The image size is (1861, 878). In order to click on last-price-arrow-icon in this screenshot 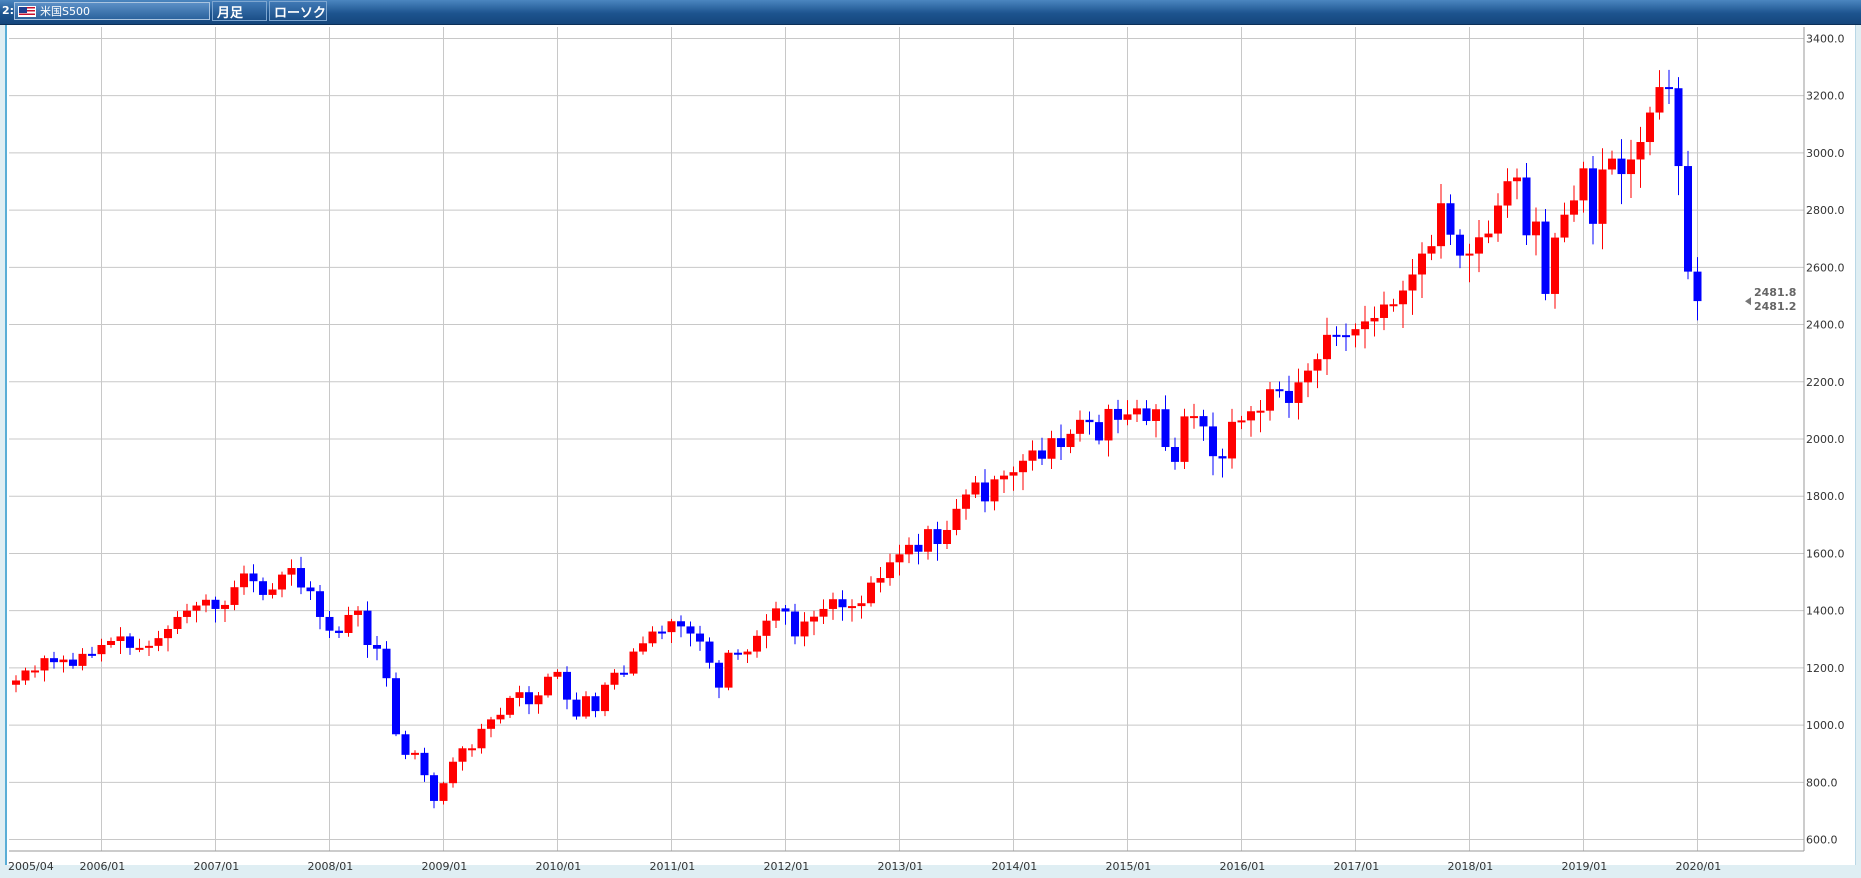, I will do `click(1748, 301)`.